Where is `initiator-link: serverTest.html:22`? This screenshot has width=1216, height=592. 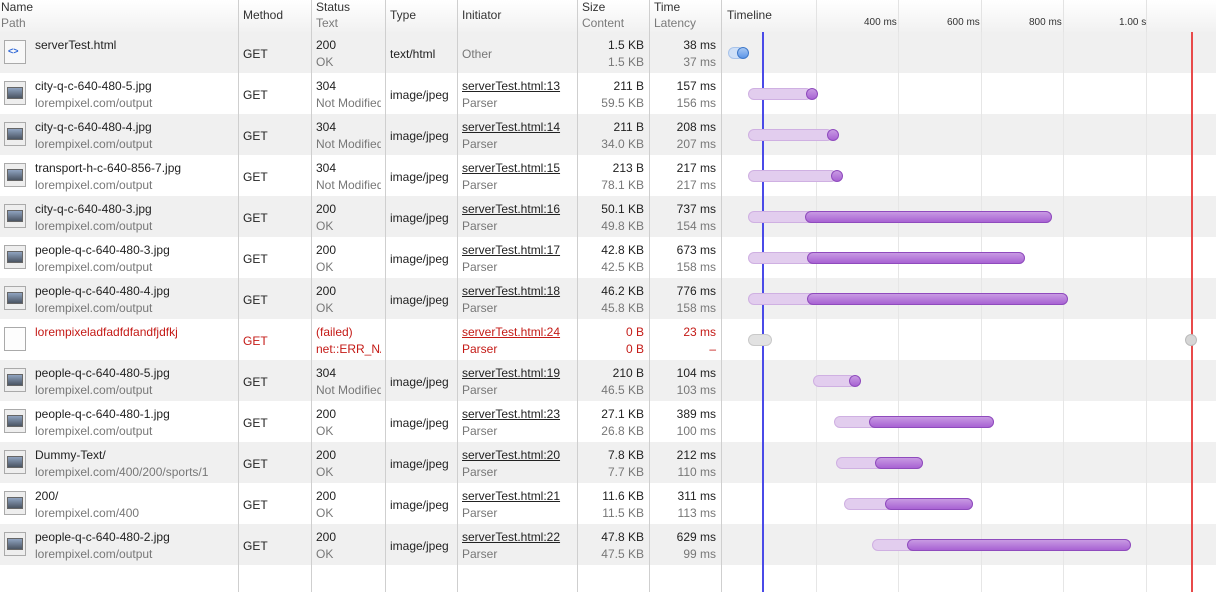
initiator-link: serverTest.html:22 is located at coordinates (511, 537).